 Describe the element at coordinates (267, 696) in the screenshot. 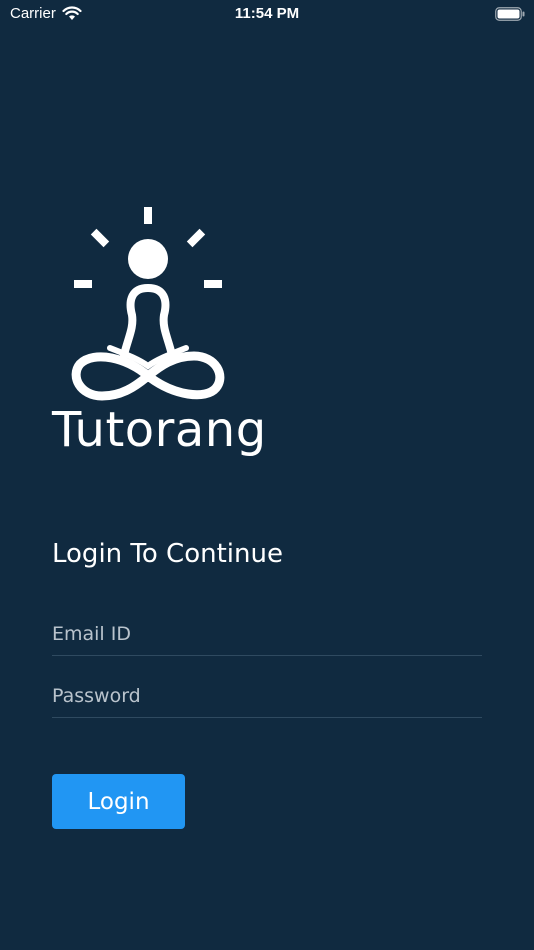

I see `password-field` at that location.